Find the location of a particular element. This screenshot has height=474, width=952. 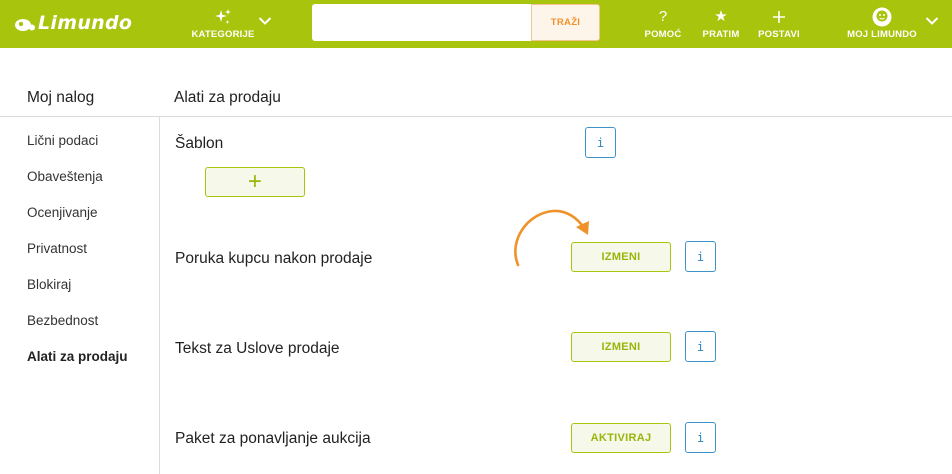

help-label: POMOĆ is located at coordinates (663, 34).